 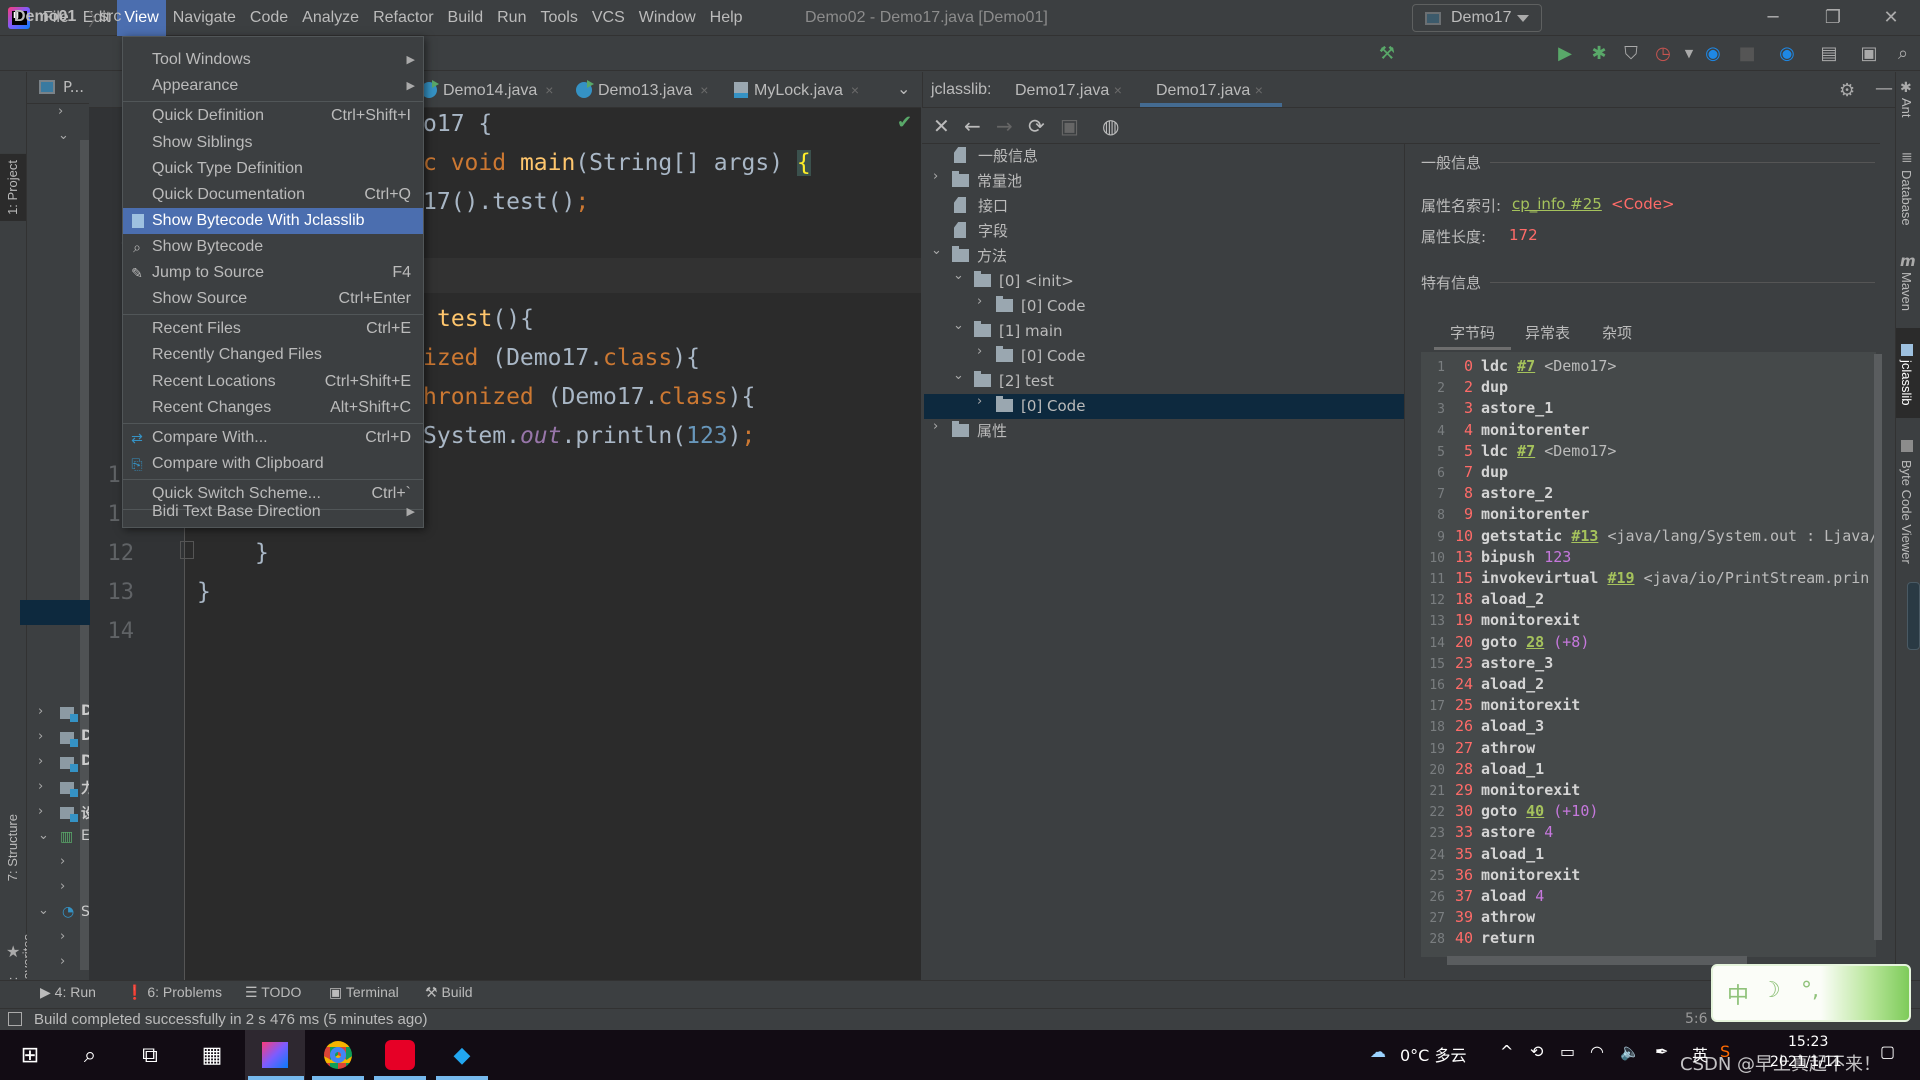 What do you see at coordinates (1014, 381) in the screenshot?
I see `tree-node-method-test: [2] test` at bounding box center [1014, 381].